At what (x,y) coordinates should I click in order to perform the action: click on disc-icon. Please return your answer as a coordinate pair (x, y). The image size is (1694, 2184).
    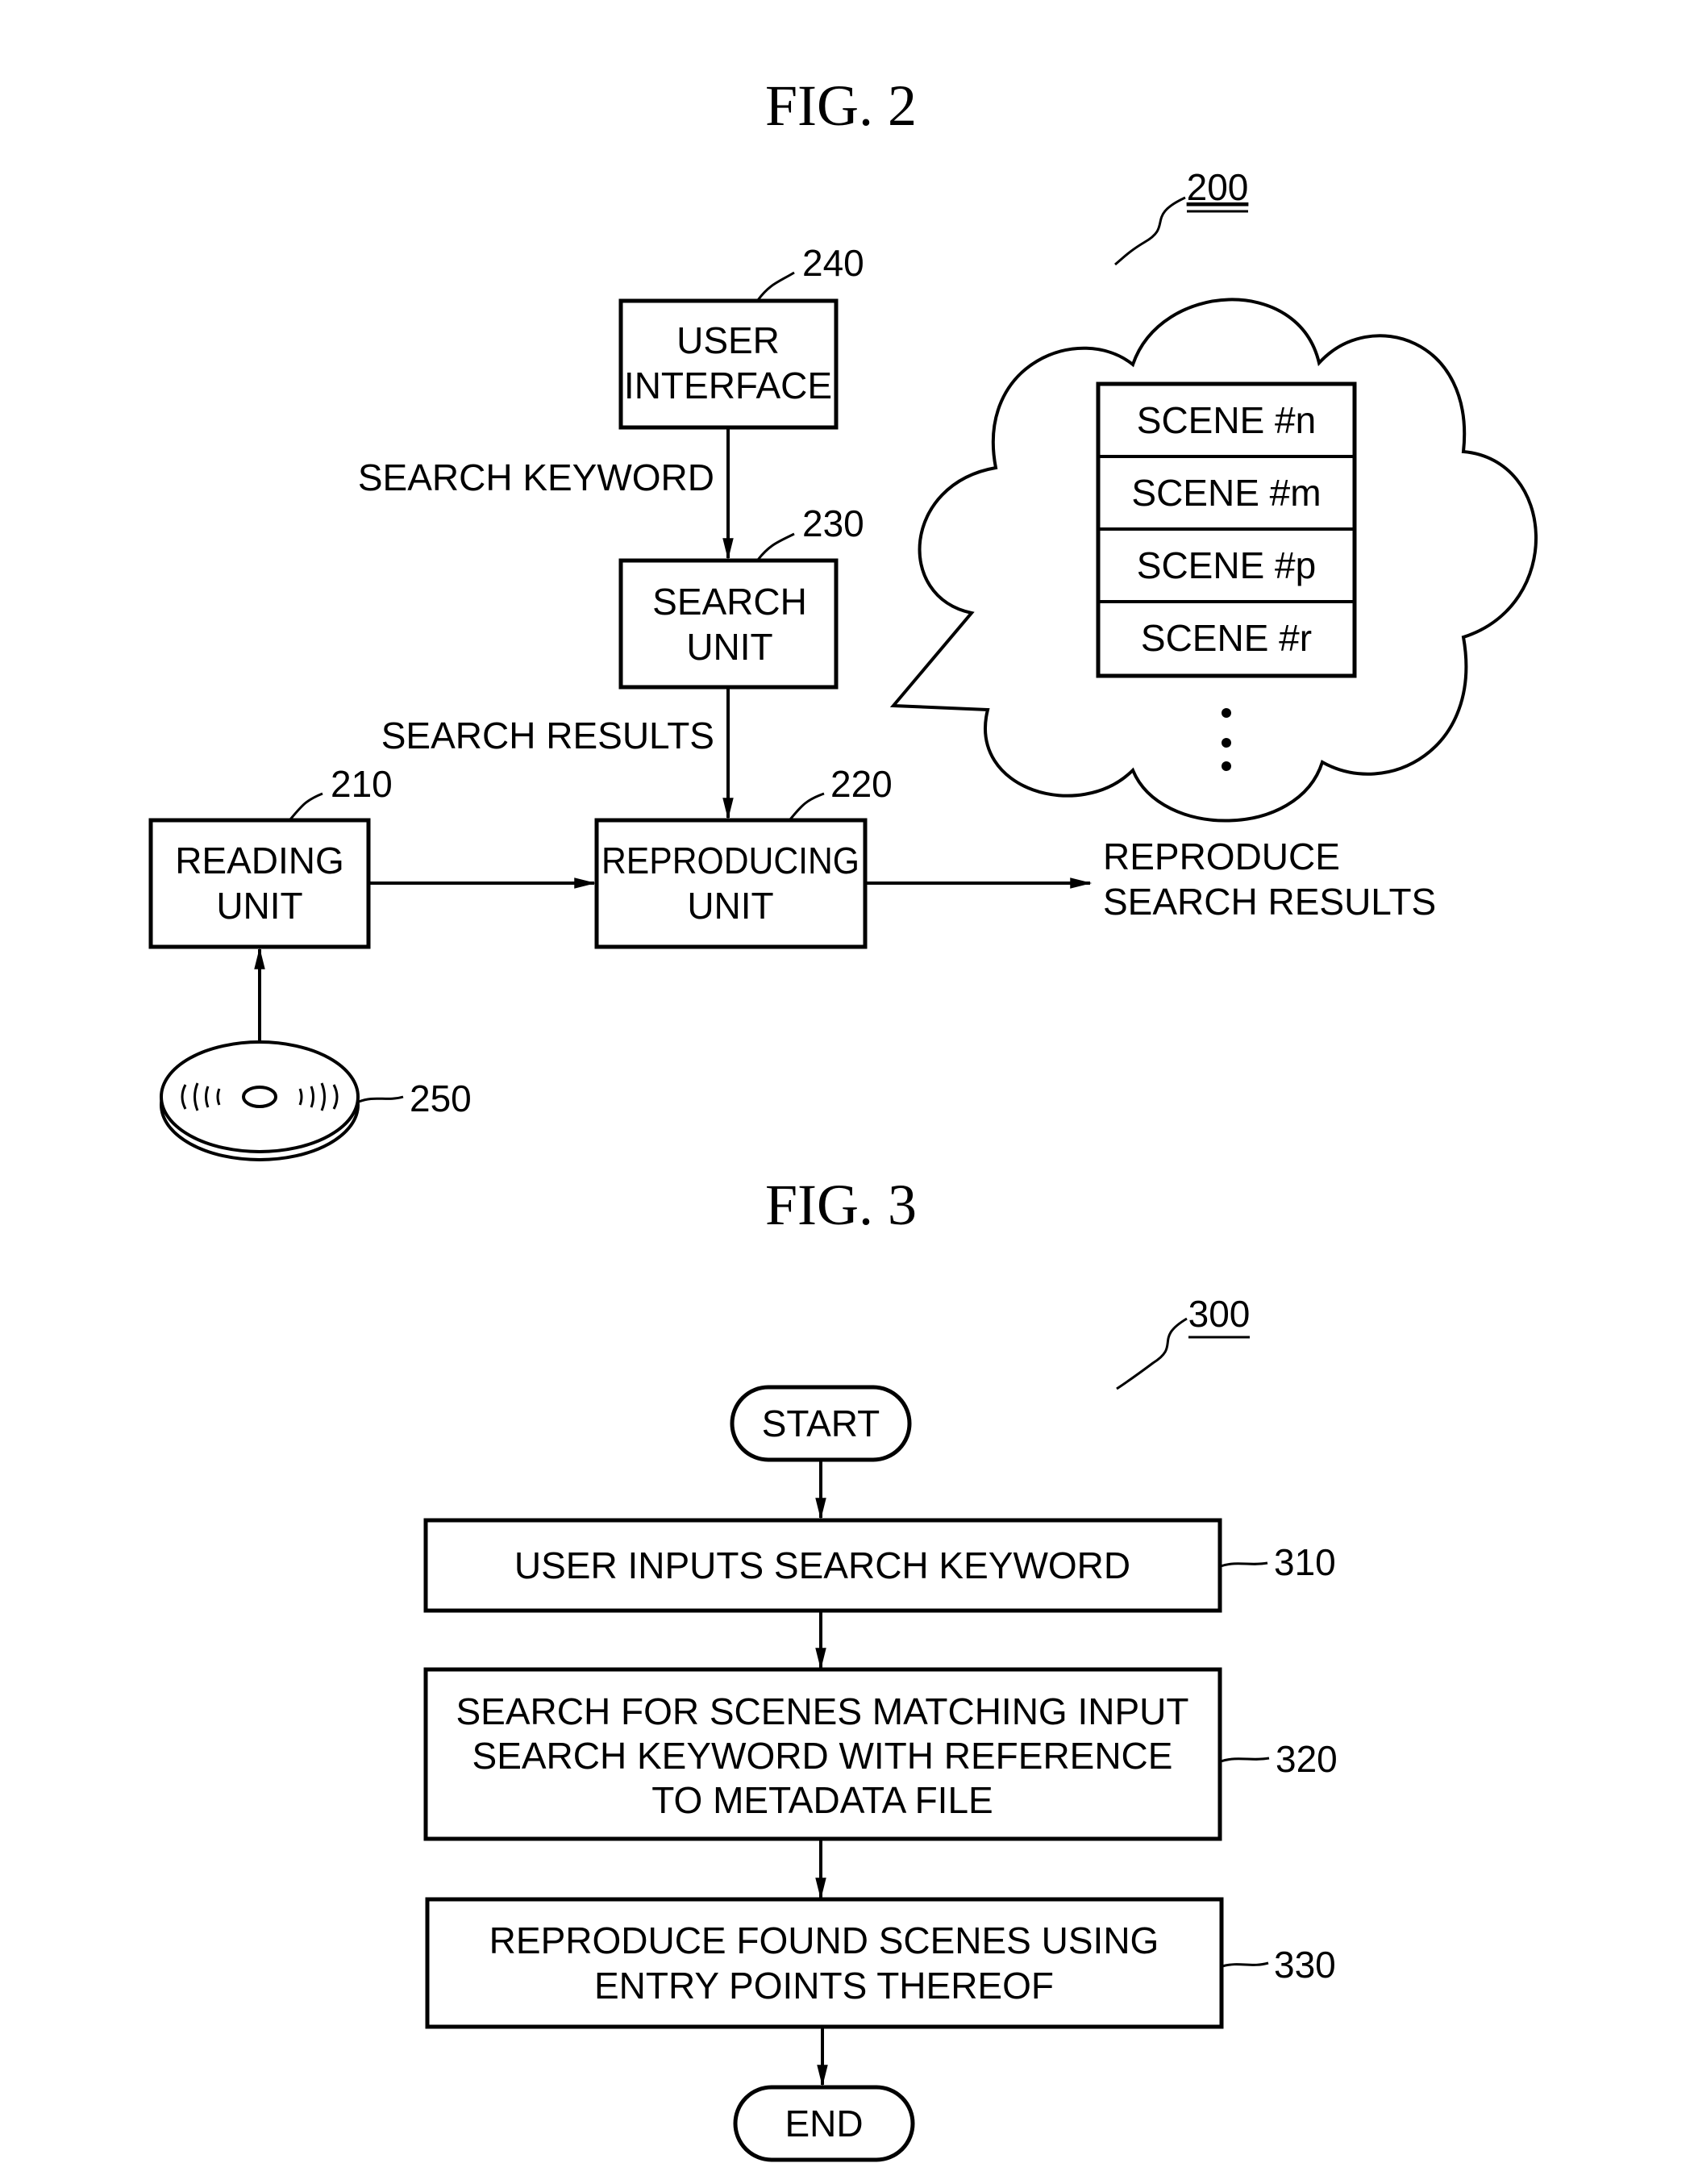
    Looking at the image, I should click on (260, 1100).